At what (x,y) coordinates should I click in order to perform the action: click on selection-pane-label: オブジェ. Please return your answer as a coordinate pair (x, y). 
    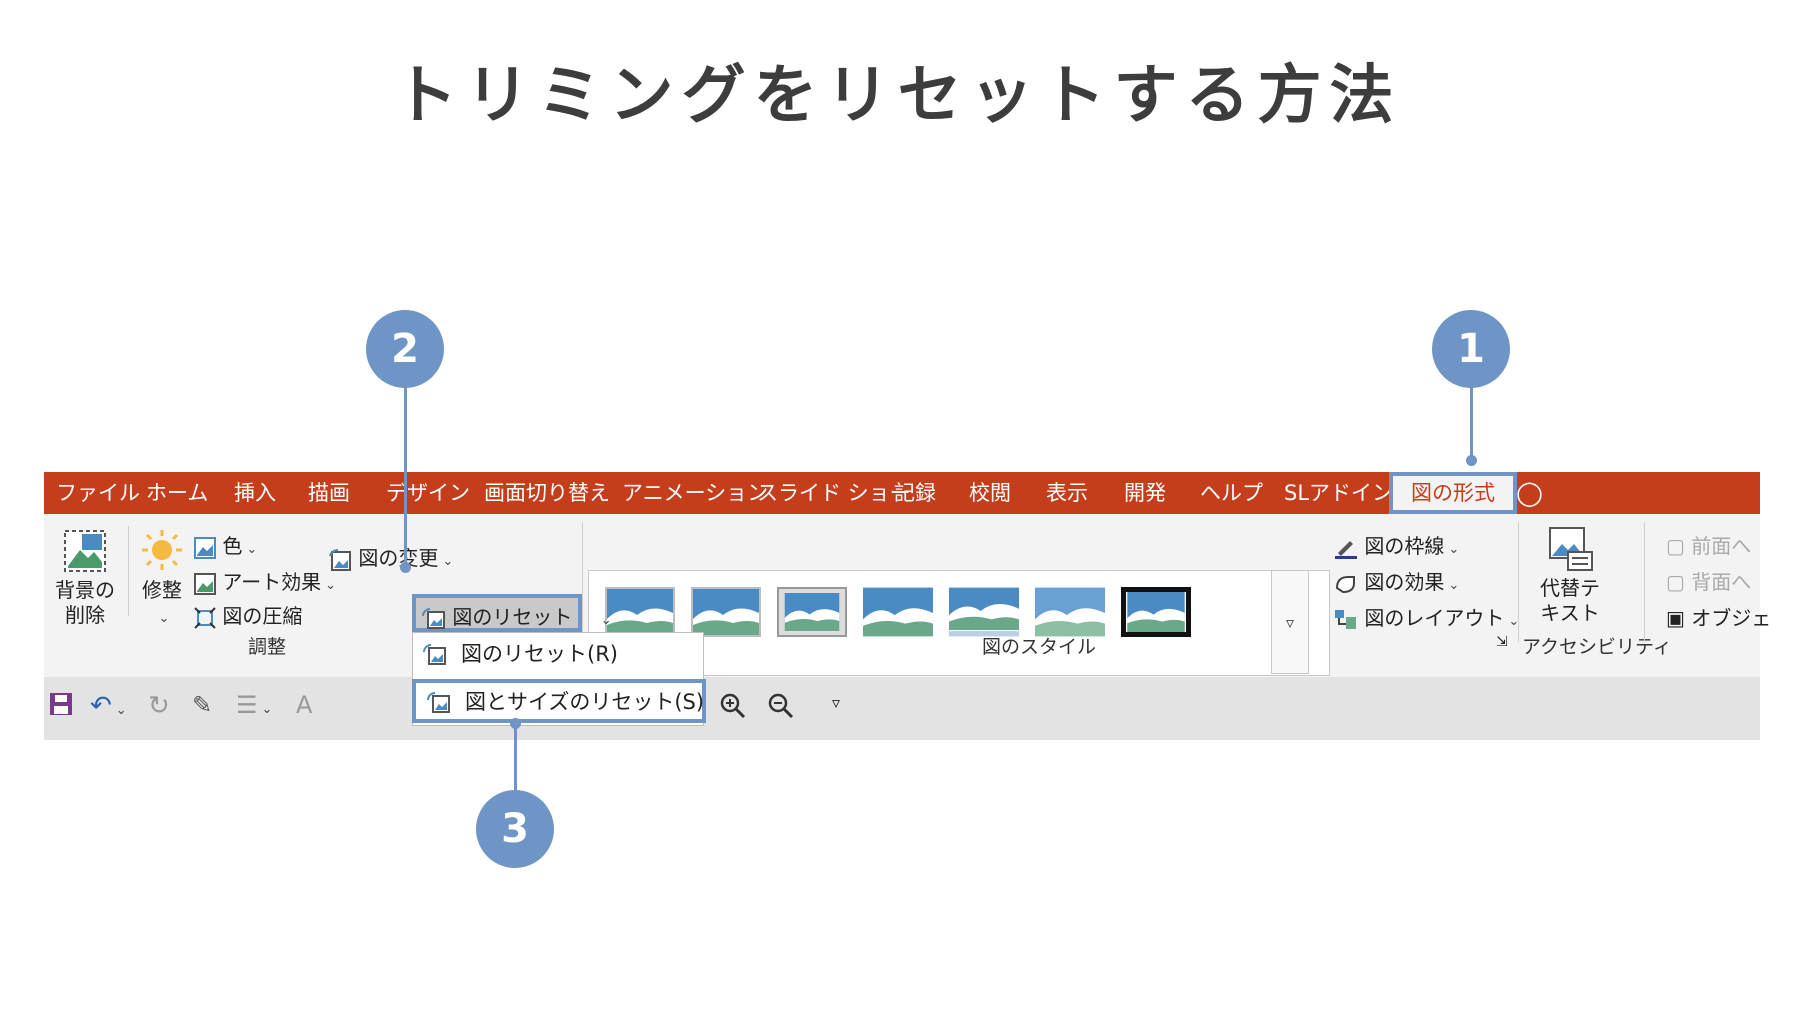
    Looking at the image, I should click on (1731, 618).